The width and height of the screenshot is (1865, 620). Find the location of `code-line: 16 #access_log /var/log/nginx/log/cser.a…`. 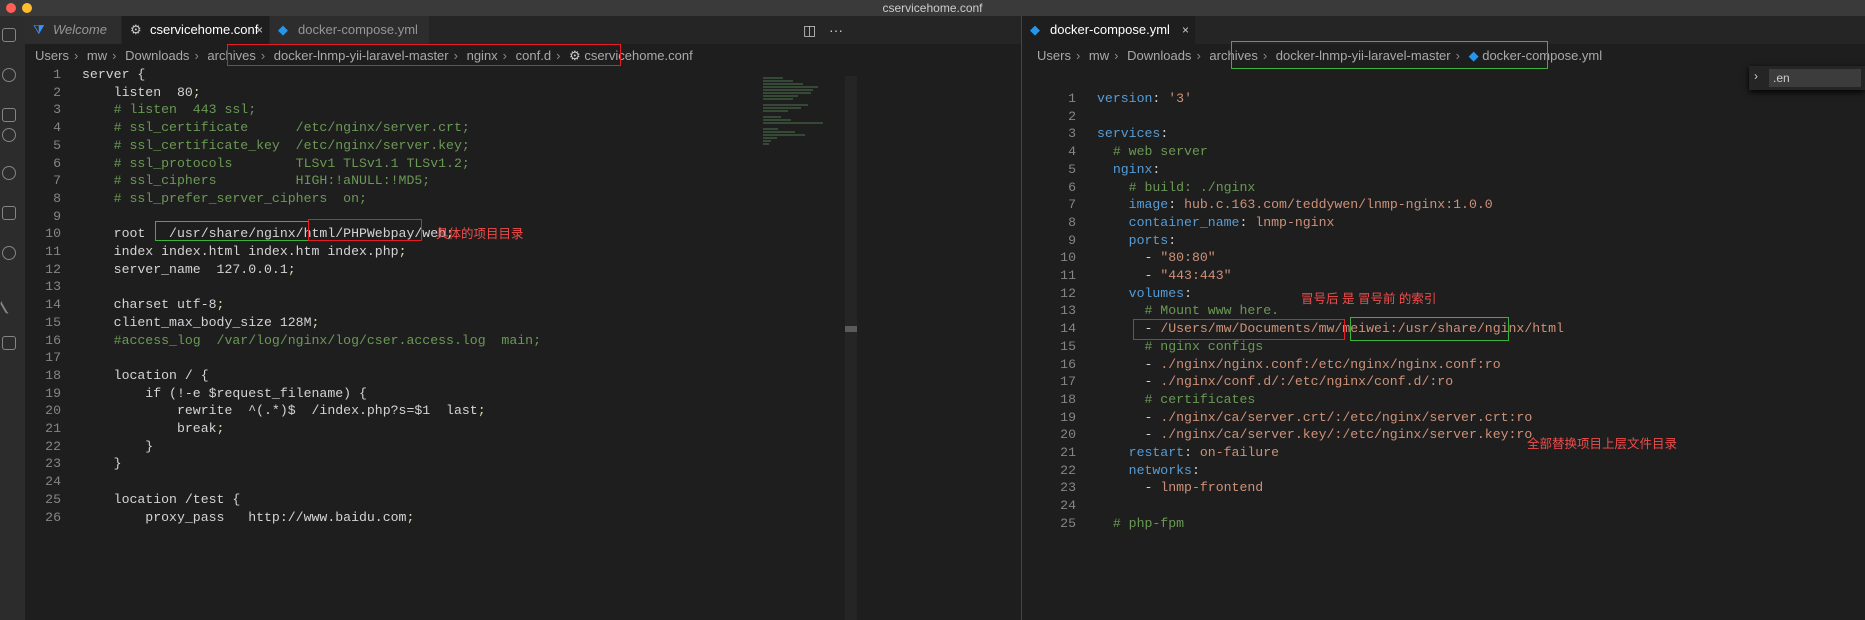

code-line: 16 #access_log /var/log/nginx/log/cser.a… is located at coordinates (283, 341).